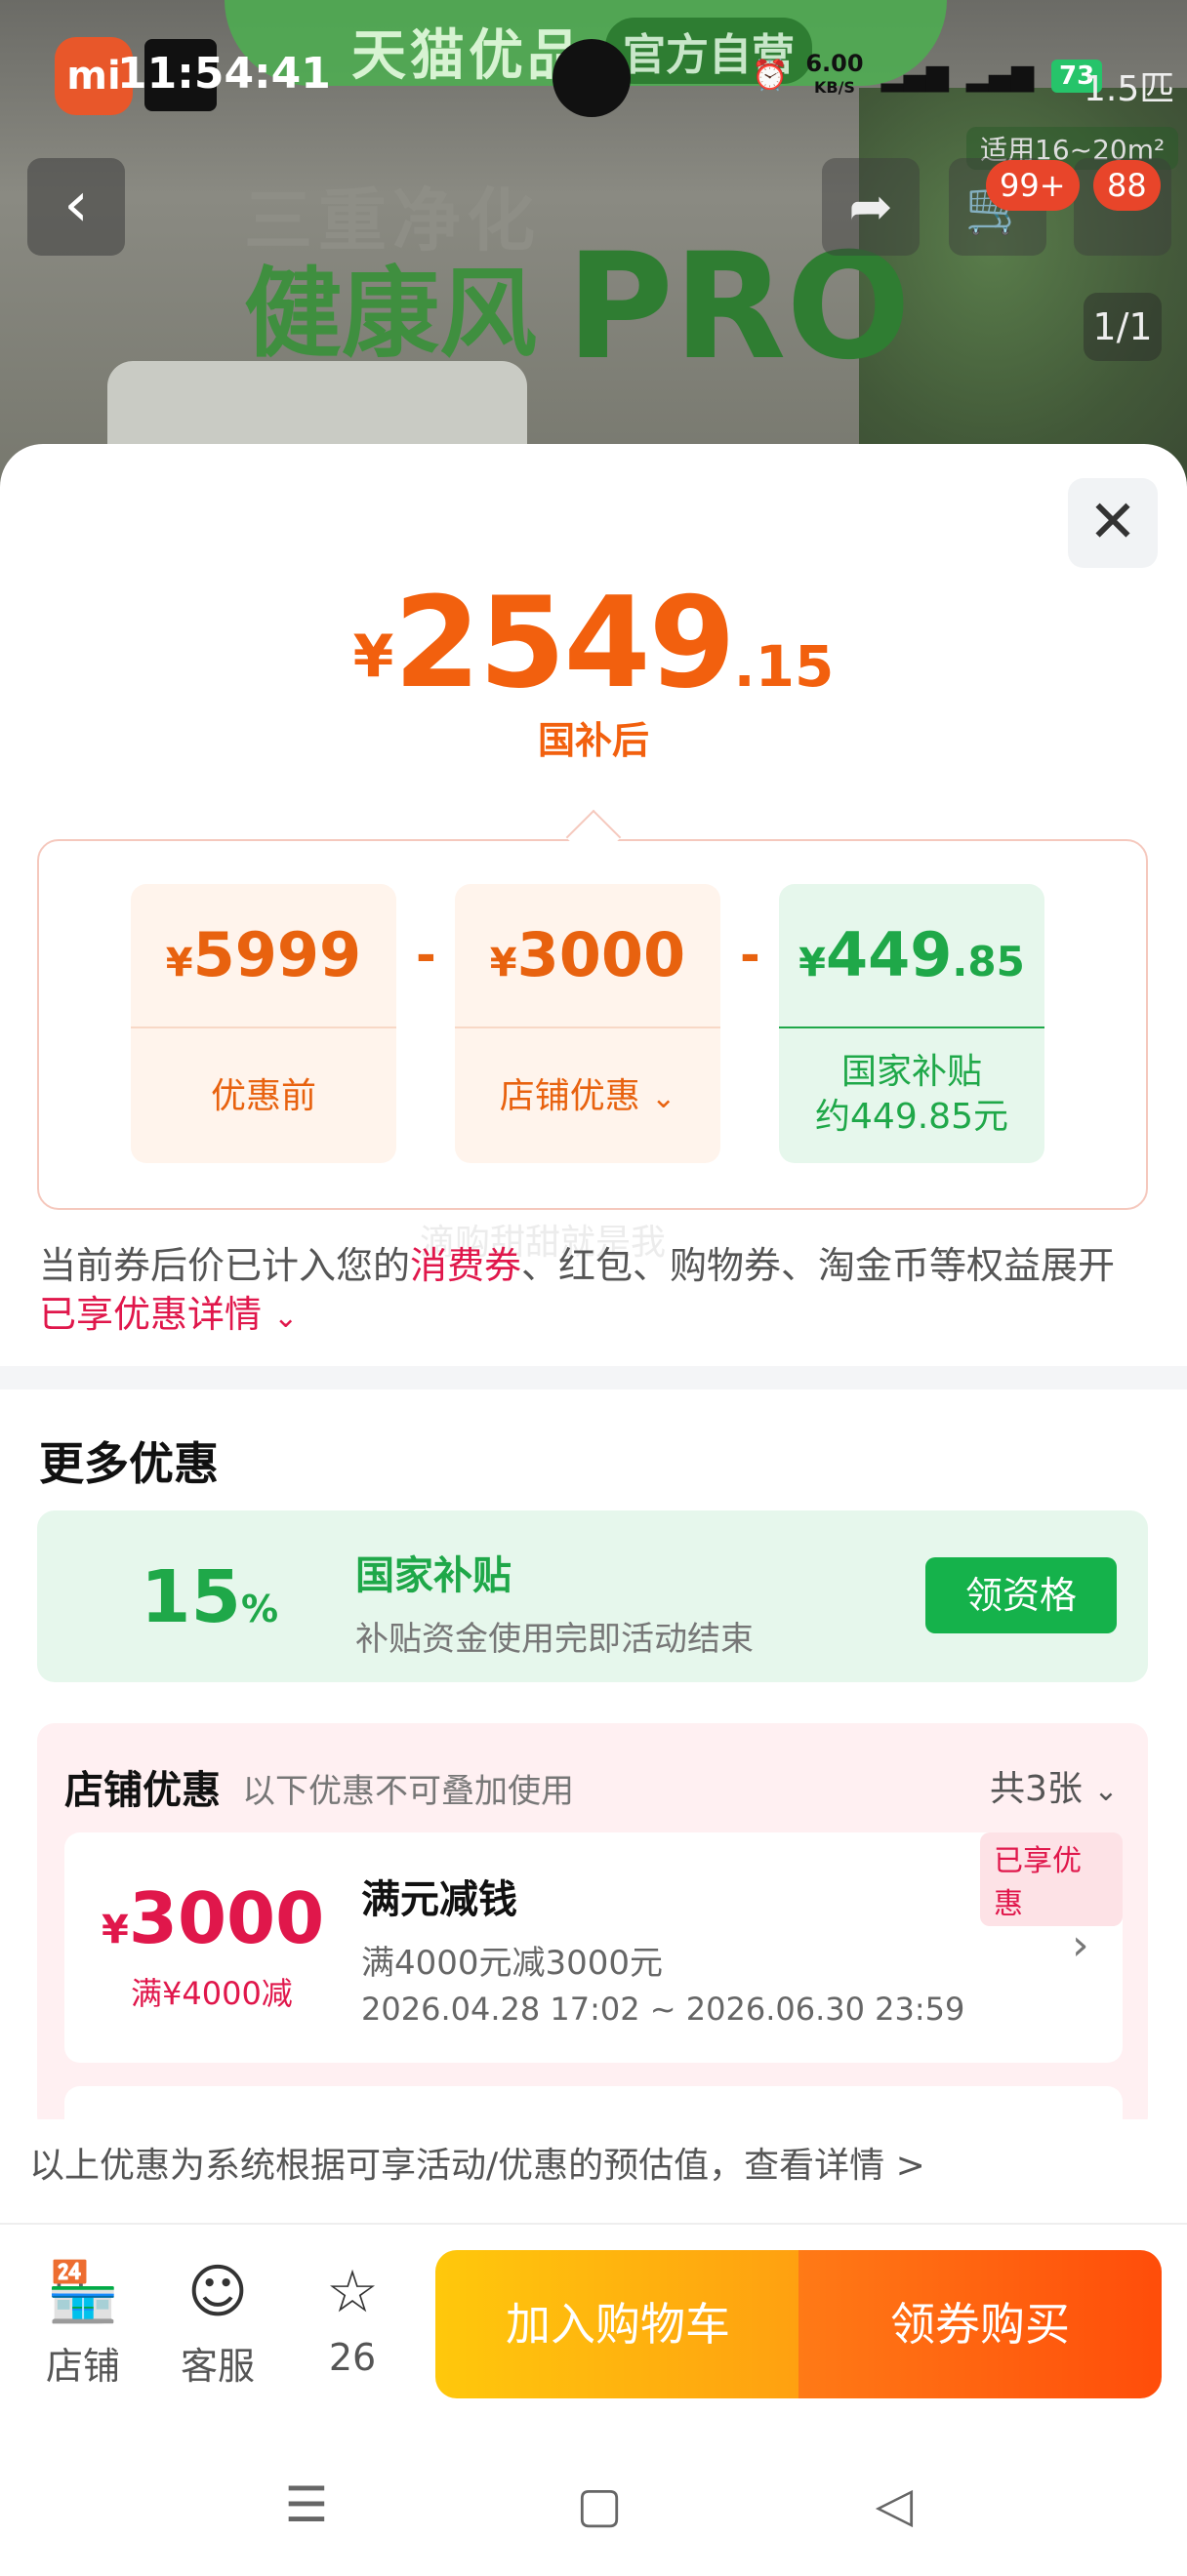  Describe the element at coordinates (911, 1117) in the screenshot. I see `subsidy-label-line2: 约449.85元` at that location.